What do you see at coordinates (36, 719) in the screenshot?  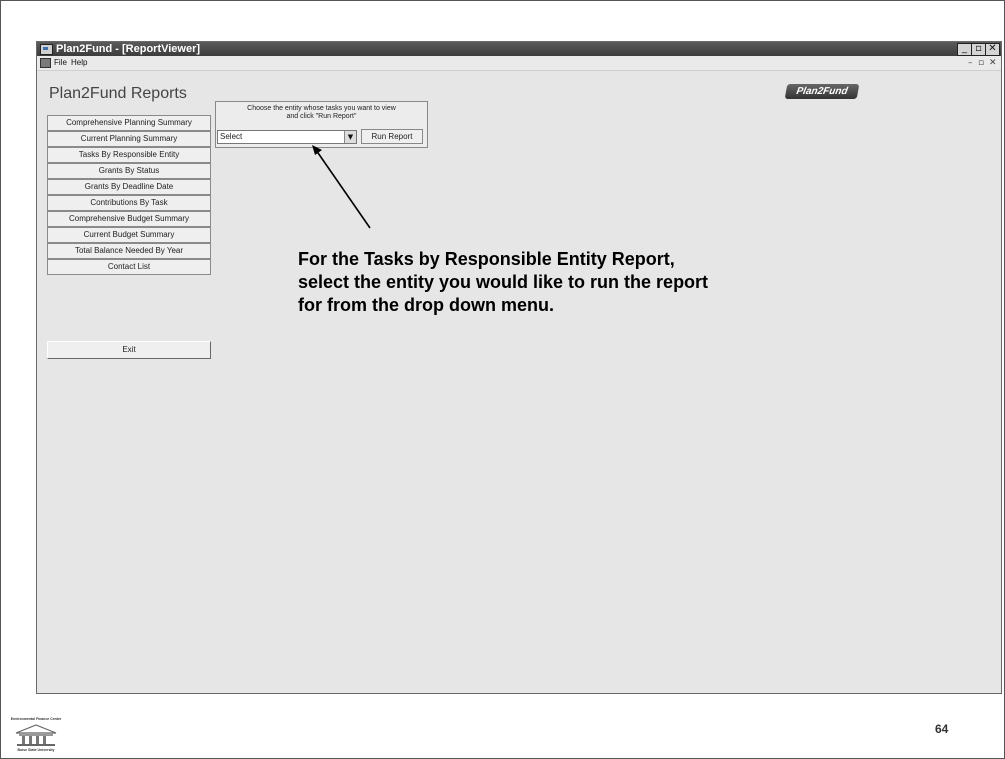 I see `efc-logo-top-text: Environmental Finance Center` at bounding box center [36, 719].